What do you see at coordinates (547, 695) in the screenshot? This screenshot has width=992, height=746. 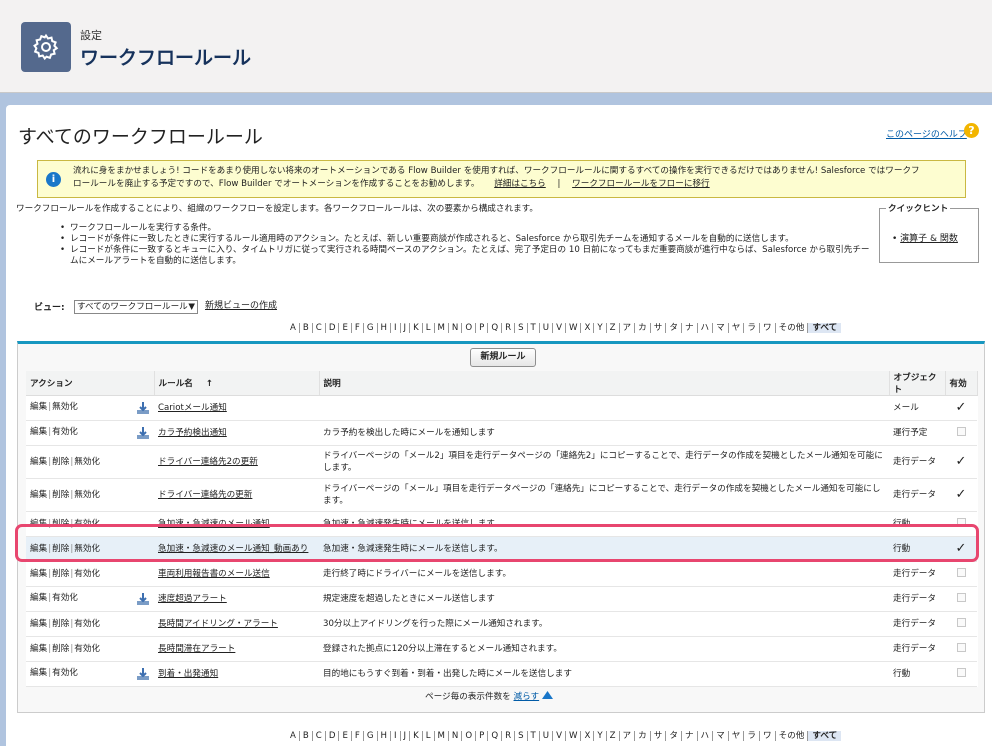 I see `triangle-up-icon` at bounding box center [547, 695].